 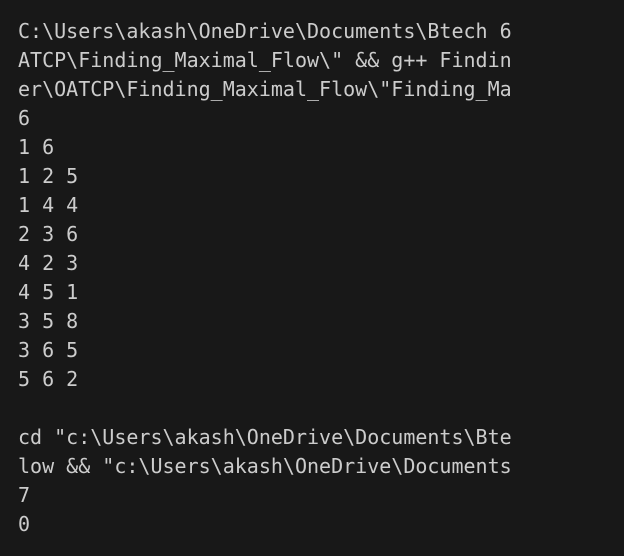 I want to click on terminal-line-input-edge: 3 6 5, so click(x=48, y=350).